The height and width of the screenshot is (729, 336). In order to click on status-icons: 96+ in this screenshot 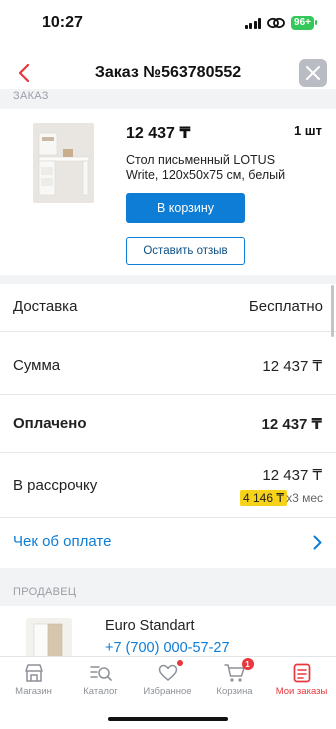, I will do `click(280, 23)`.